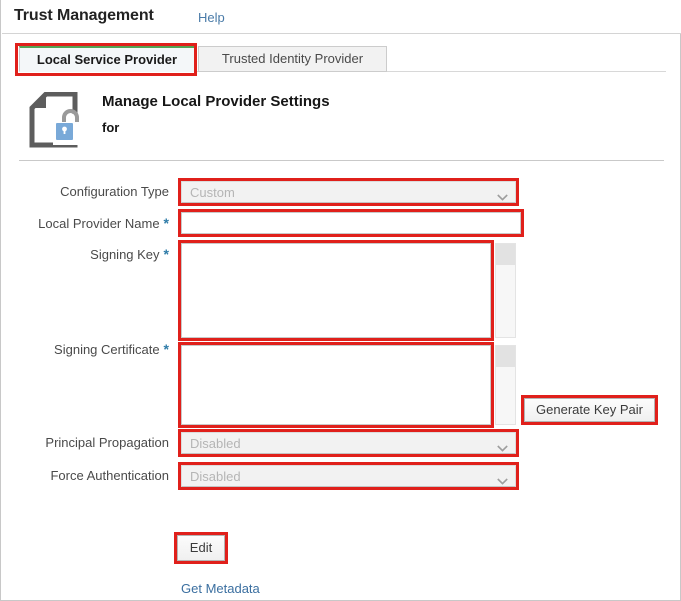  Describe the element at coordinates (111, 127) in the screenshot. I see `heading-subtitle: for` at that location.